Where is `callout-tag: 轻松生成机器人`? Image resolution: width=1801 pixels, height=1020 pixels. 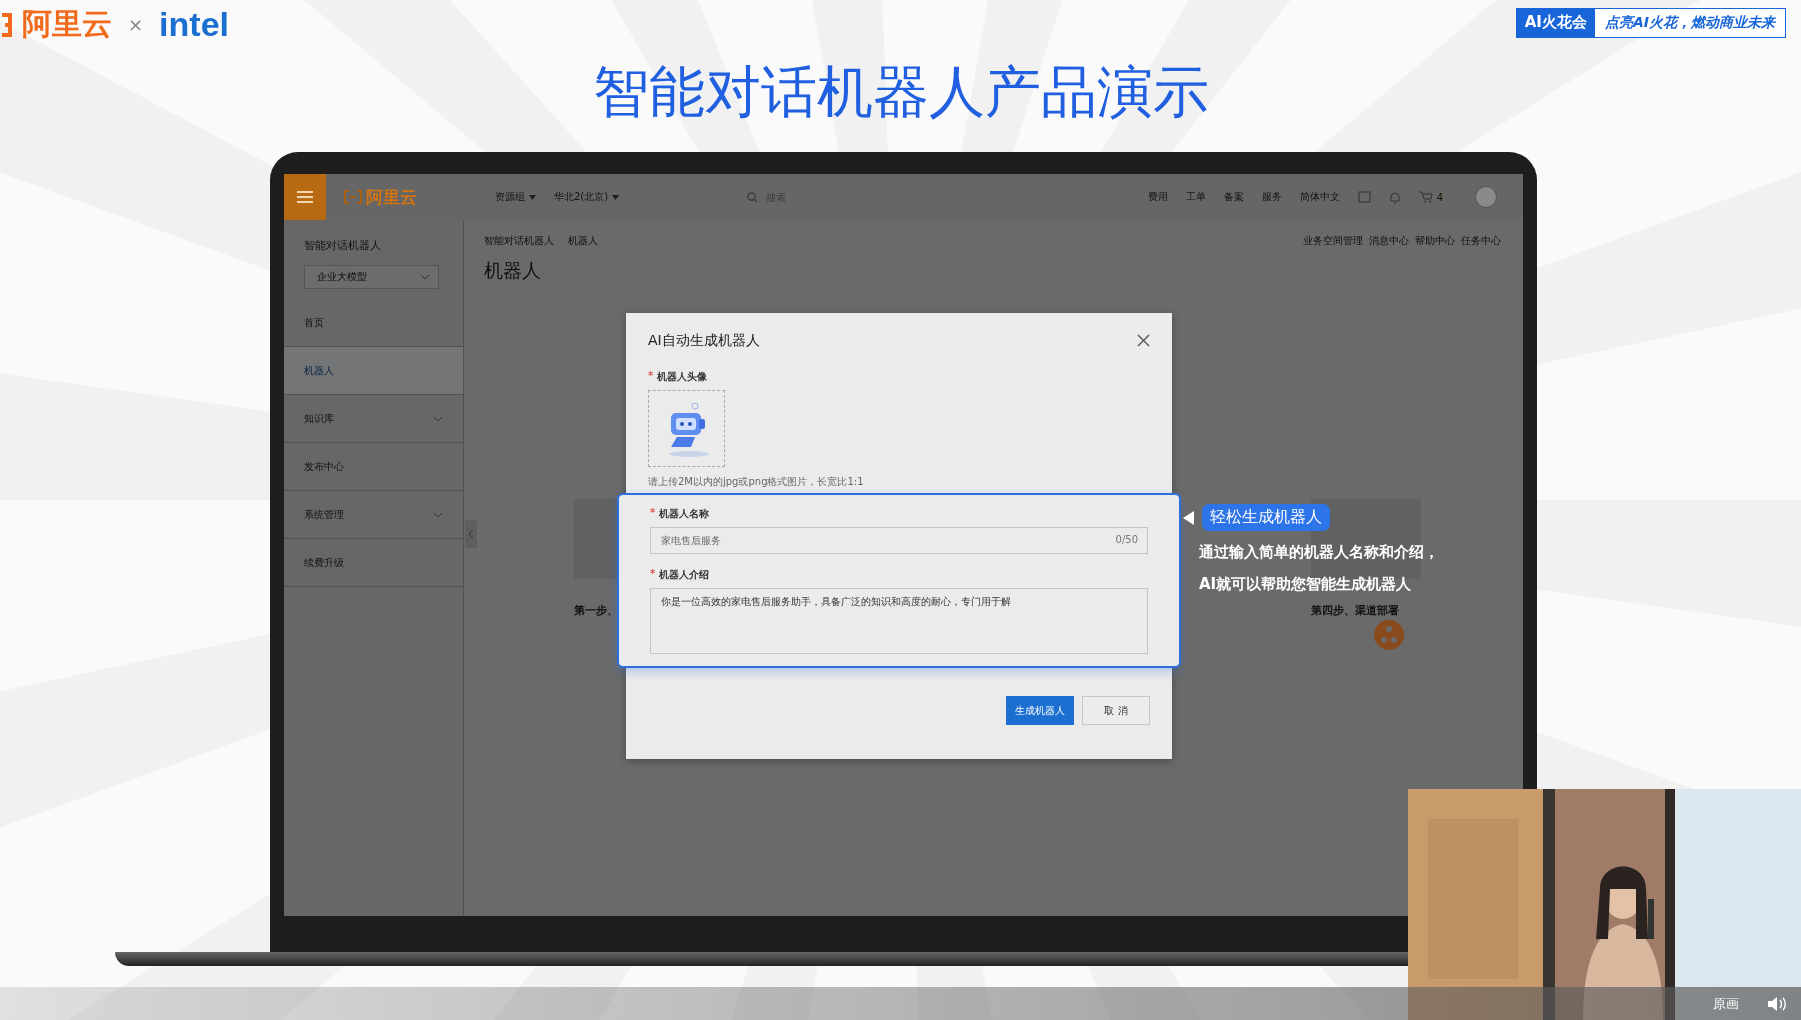
callout-tag: 轻松生成机器人 is located at coordinates (1266, 517).